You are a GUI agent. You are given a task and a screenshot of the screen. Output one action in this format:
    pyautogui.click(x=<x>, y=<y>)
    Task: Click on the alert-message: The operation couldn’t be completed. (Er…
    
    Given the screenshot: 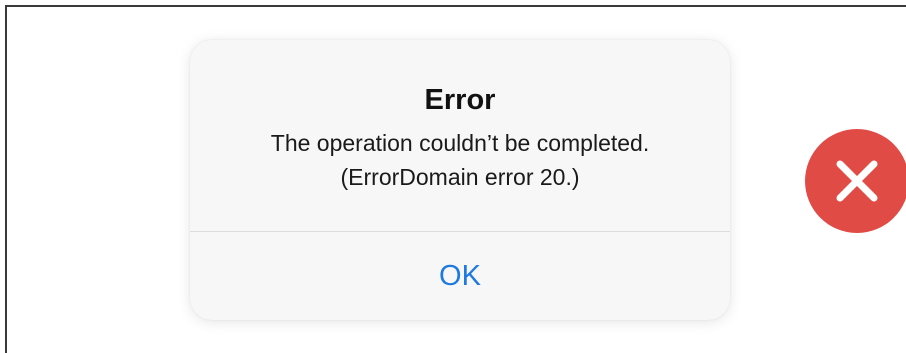 What is the action you would take?
    pyautogui.click(x=460, y=160)
    